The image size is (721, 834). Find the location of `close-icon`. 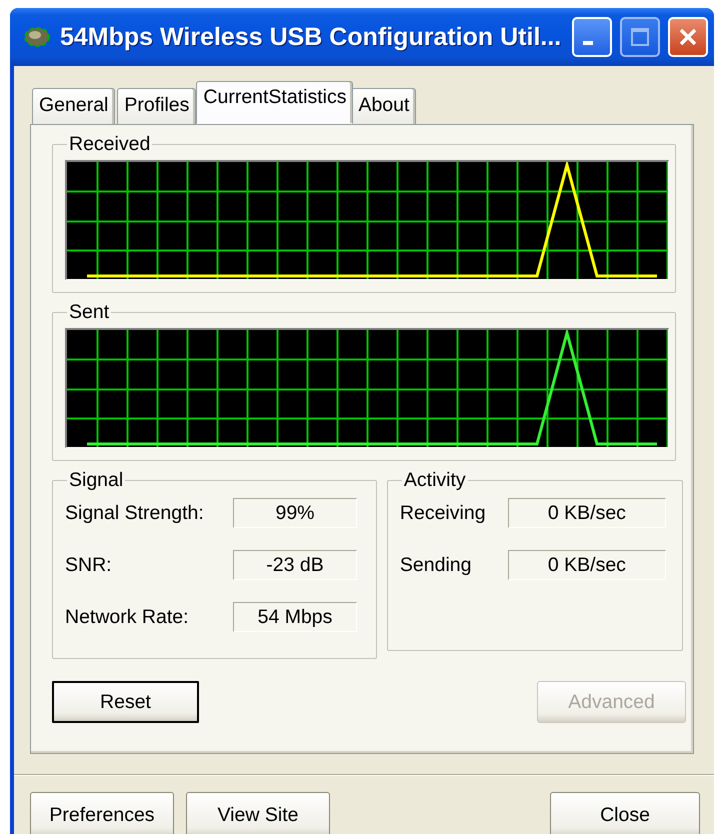

close-icon is located at coordinates (688, 37).